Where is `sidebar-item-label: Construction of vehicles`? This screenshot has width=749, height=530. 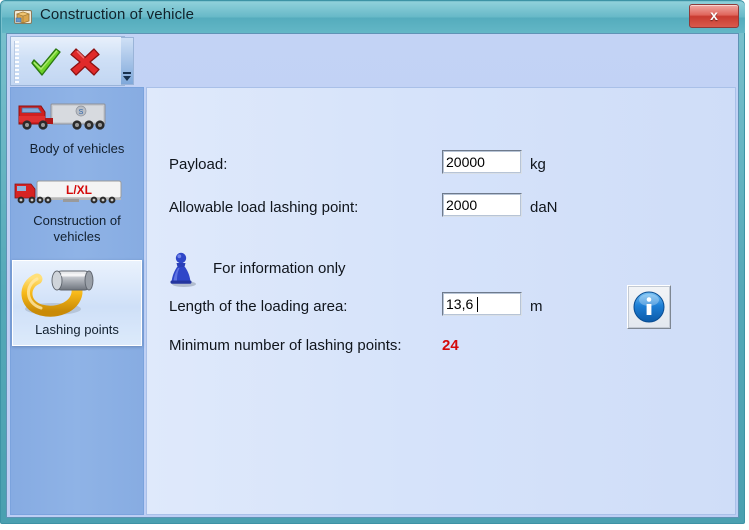
sidebar-item-label: Construction of vehicles is located at coordinates (77, 228).